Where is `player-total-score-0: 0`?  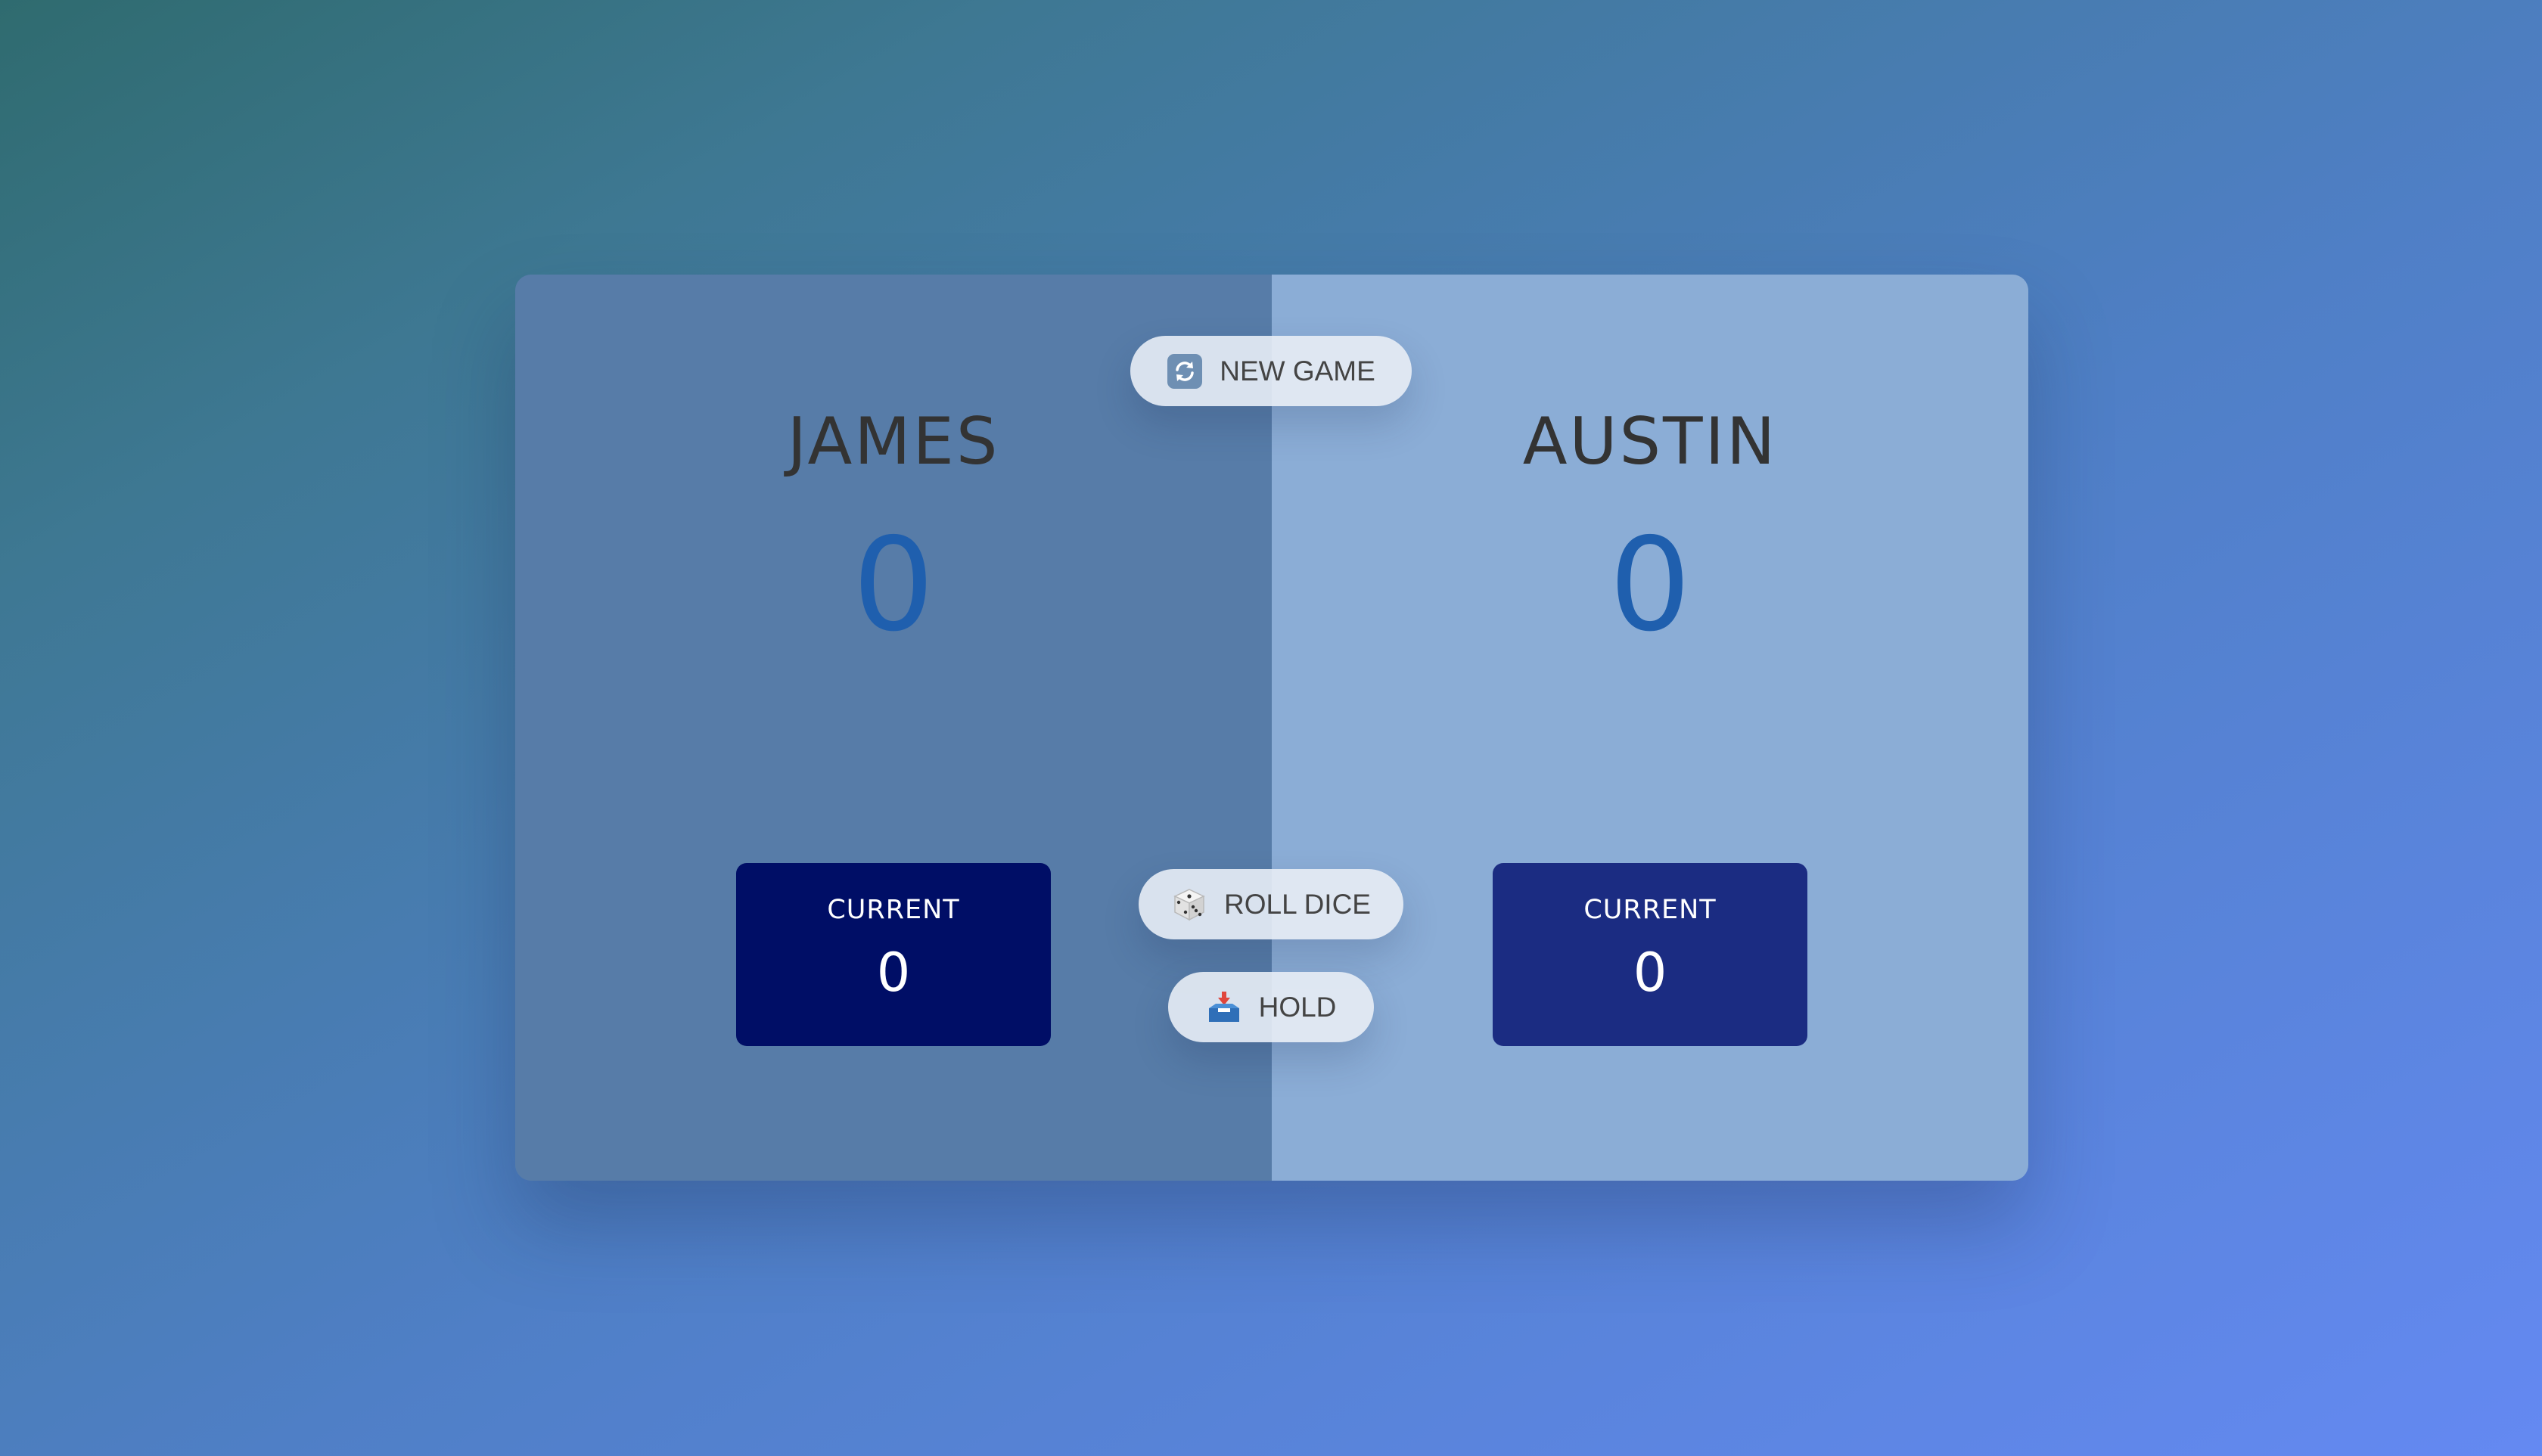 player-total-score-0: 0 is located at coordinates (893, 585).